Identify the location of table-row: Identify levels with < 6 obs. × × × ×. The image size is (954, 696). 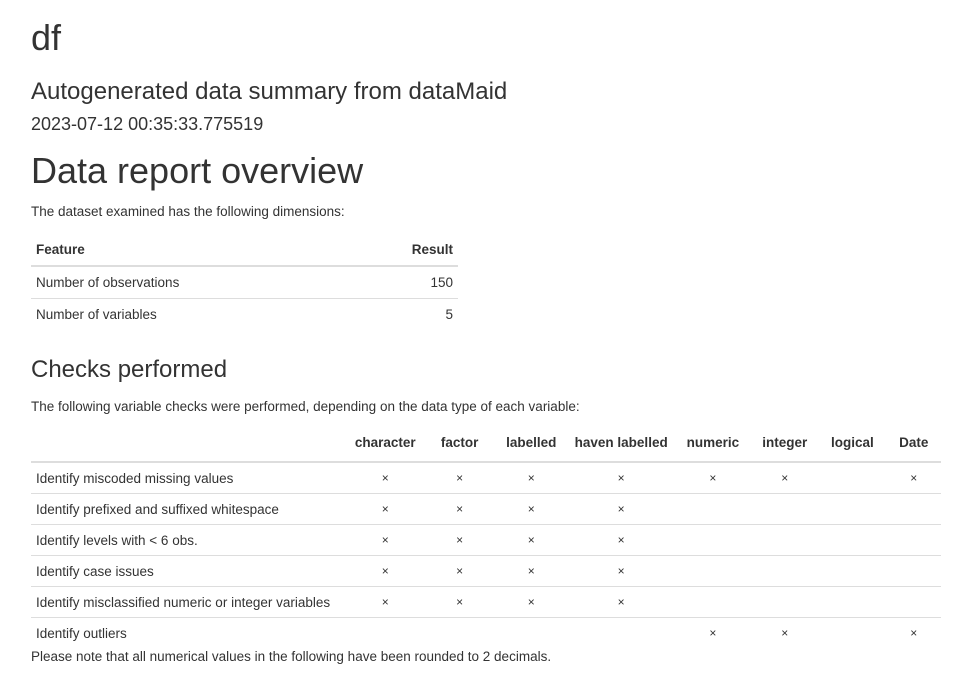
(486, 540).